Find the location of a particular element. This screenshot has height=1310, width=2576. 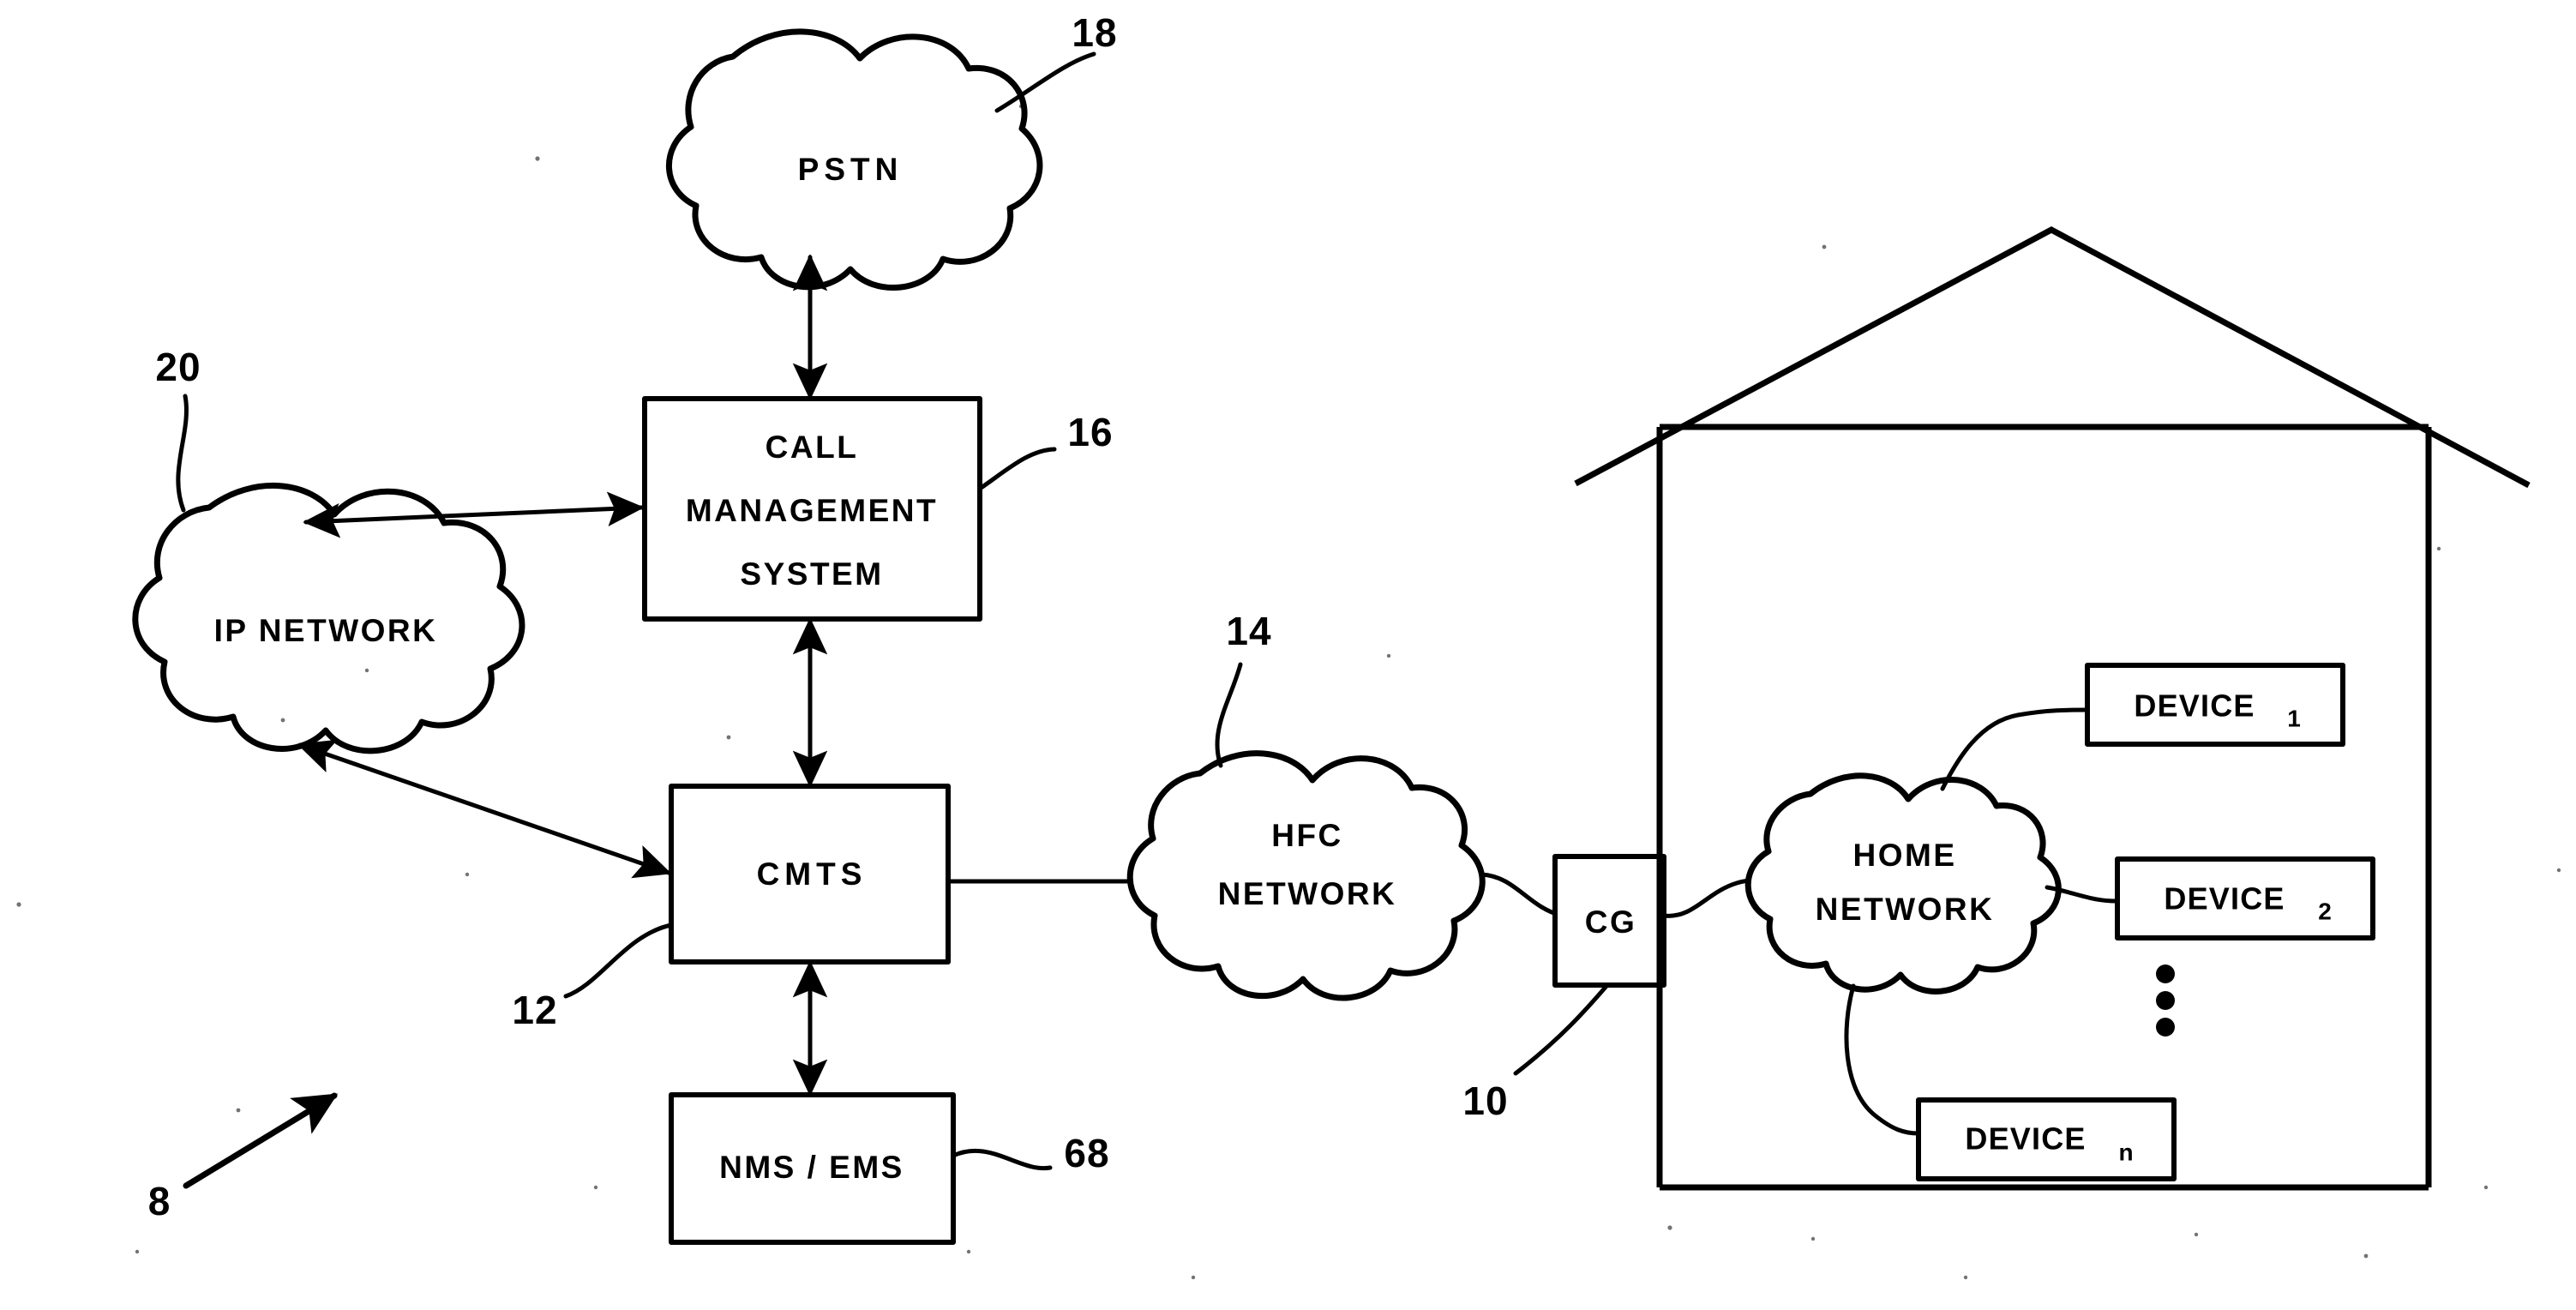

cmts-label: CMTS is located at coordinates (812, 874).